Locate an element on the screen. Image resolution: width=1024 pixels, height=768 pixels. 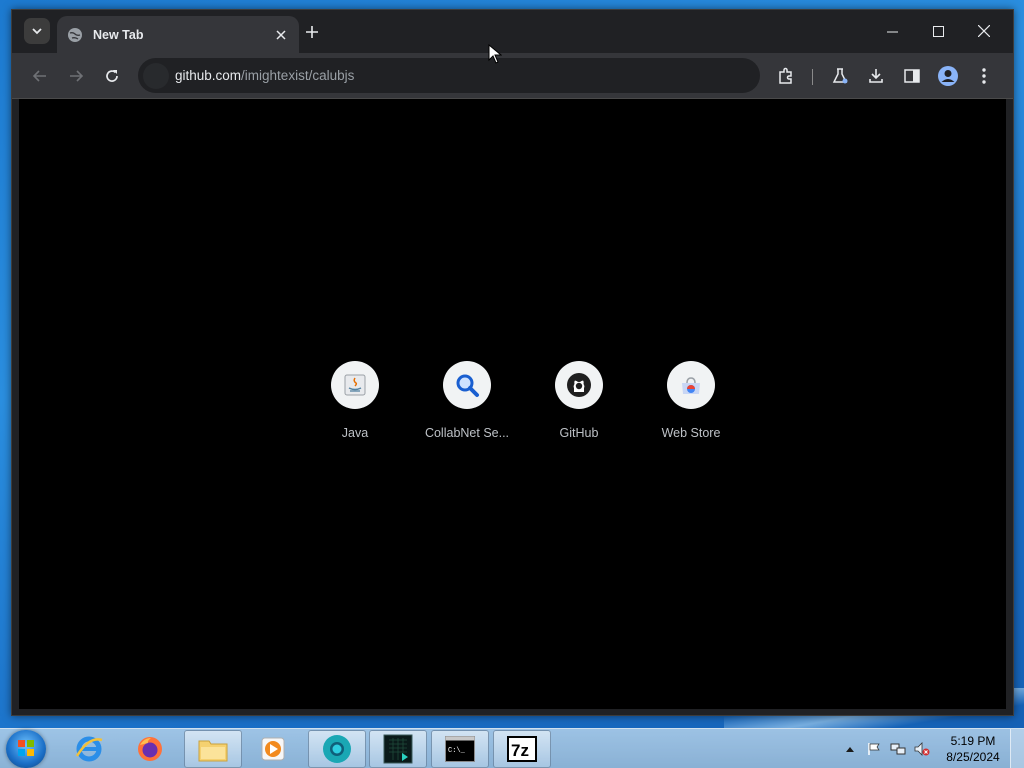
shortcut-github: GitHub is located at coordinates (579, 400).